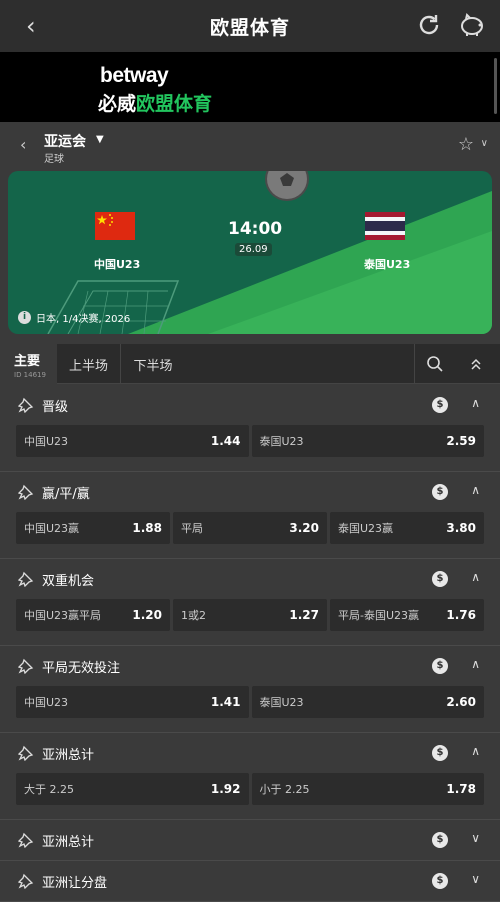  What do you see at coordinates (250, 87) in the screenshot?
I see `betway-banner: betway 必威欧盟体育` at bounding box center [250, 87].